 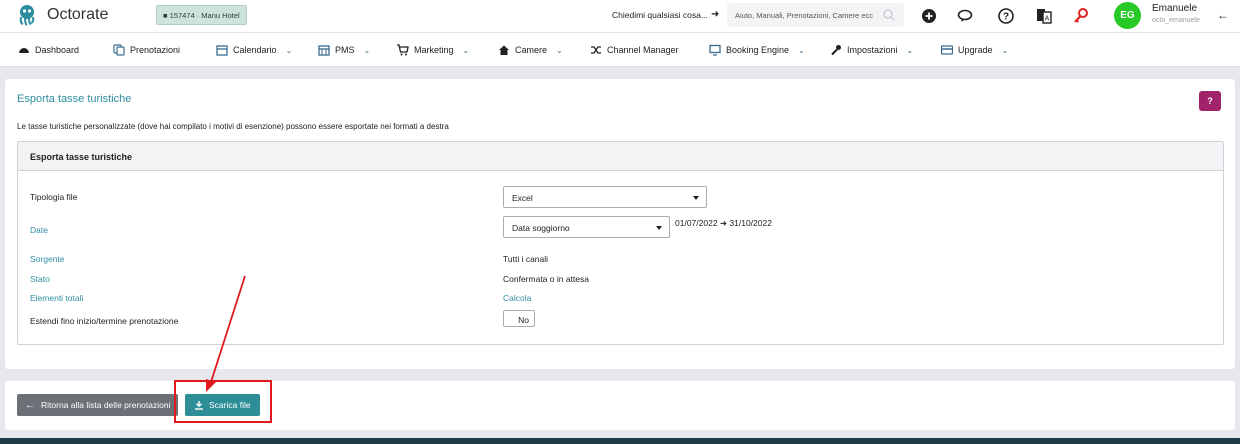 What do you see at coordinates (1174, 8) in the screenshot?
I see `user-name: Emanuele` at bounding box center [1174, 8].